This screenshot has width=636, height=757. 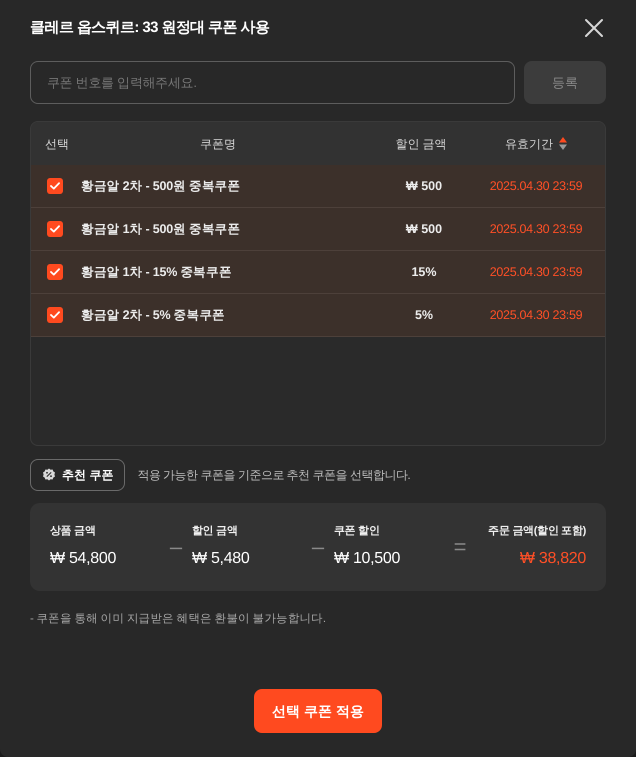 I want to click on summary-amount: ₩ 54,800, so click(x=83, y=559).